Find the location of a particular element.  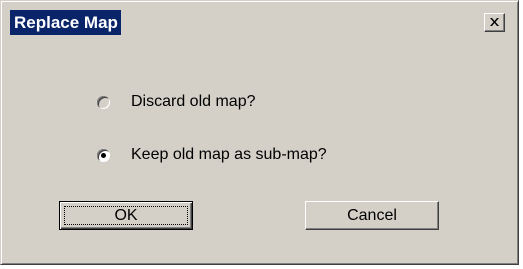

close-button is located at coordinates (494, 22).